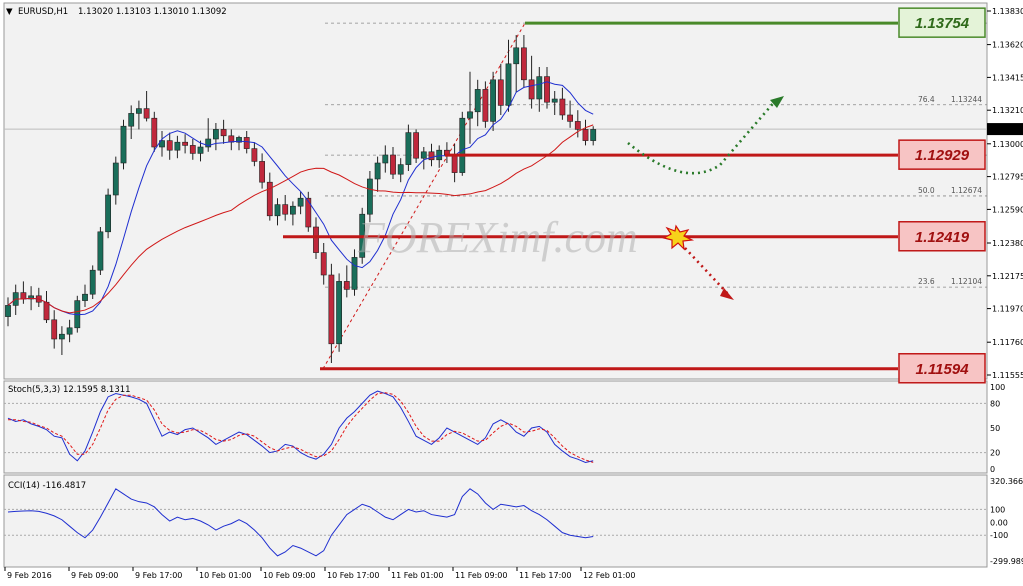 This screenshot has width=1023, height=586. I want to click on symbol-label: EURUSD,H1, so click(43, 12).